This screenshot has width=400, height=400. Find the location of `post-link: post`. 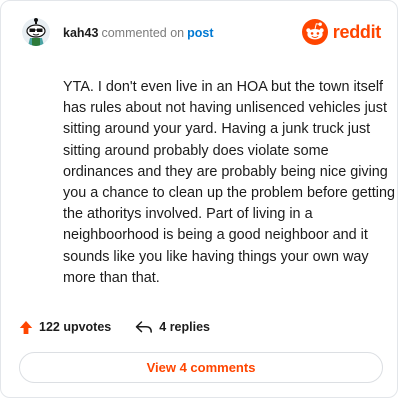

post-link: post is located at coordinates (200, 33).